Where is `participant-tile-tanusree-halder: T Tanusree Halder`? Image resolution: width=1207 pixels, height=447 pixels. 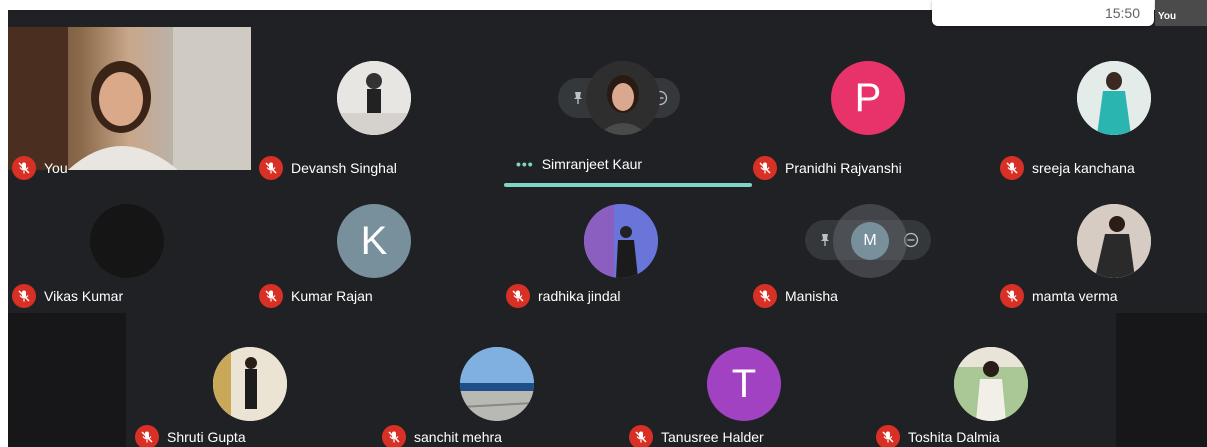
participant-tile-tanusree-halder: T Tanusree Halder is located at coordinates (746, 380).